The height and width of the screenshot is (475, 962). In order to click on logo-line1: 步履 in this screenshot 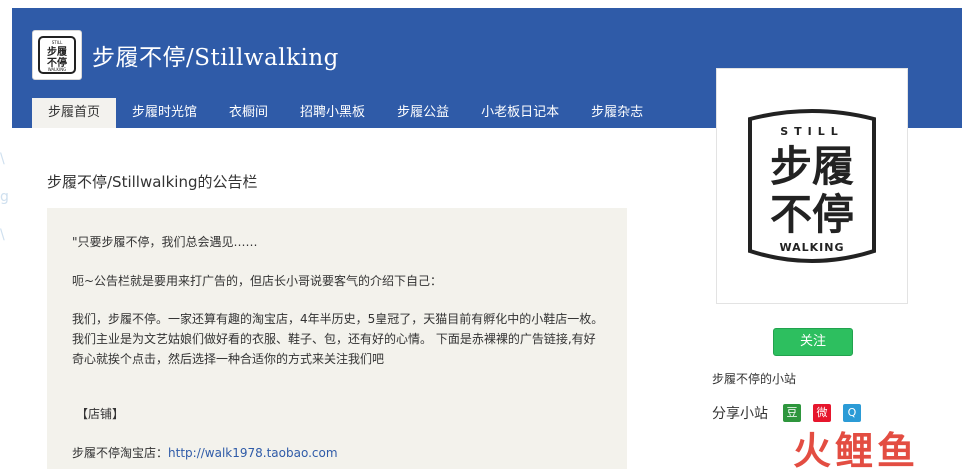, I will do `click(812, 166)`.